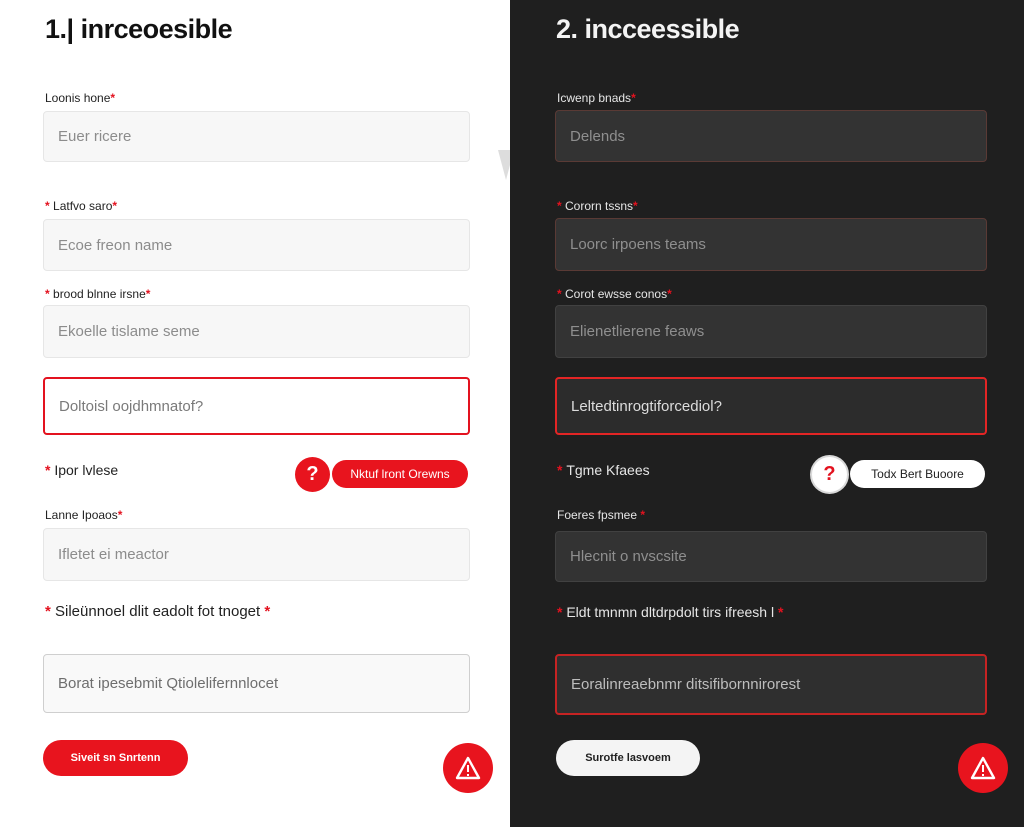  Describe the element at coordinates (83, 206) in the screenshot. I see `field-label-2: Latfvo saro` at that location.